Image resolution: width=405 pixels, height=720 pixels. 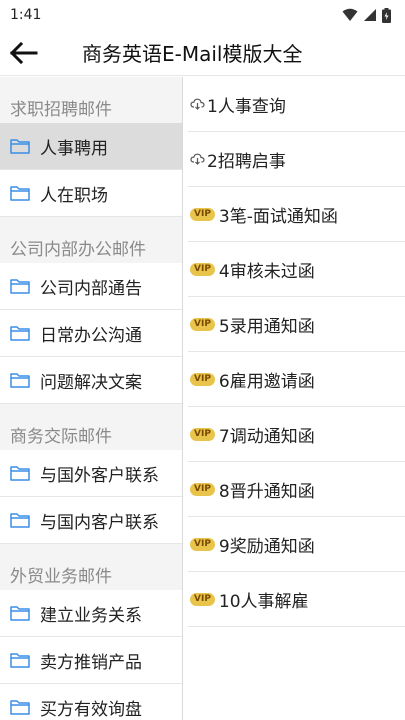 I want to click on template-title: 2招聘启事, so click(x=246, y=161).